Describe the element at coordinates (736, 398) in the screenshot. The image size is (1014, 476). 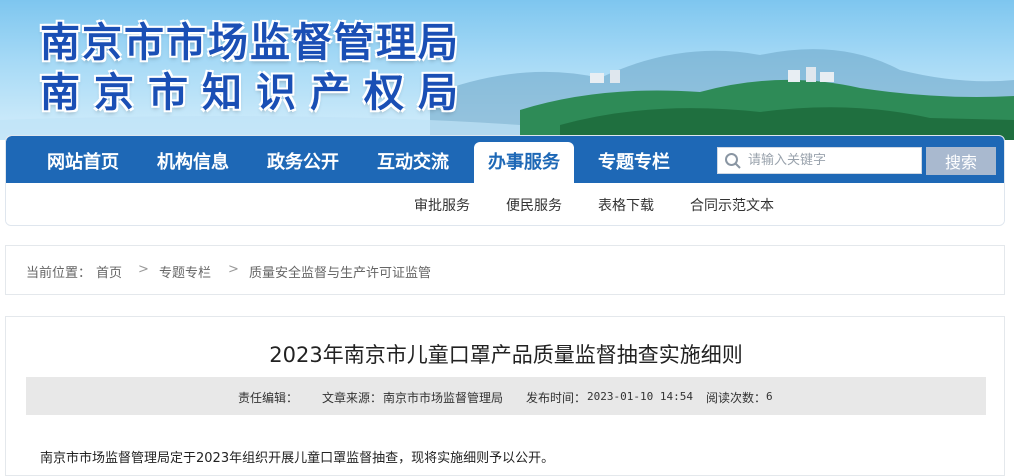
I see `reads-label: 阅读次数：` at that location.